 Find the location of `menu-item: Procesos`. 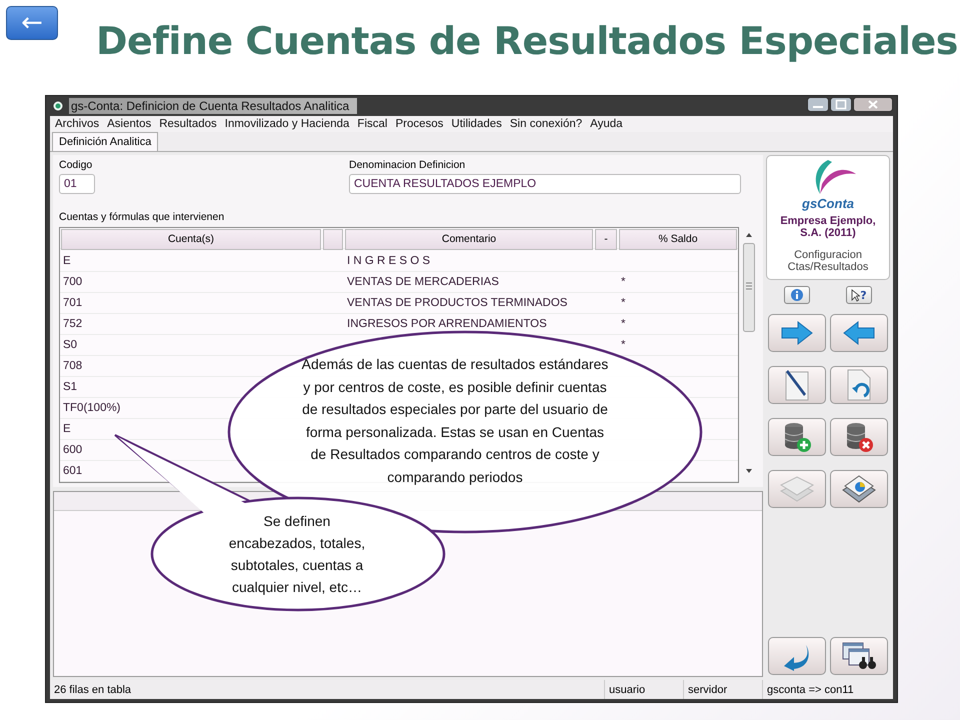

menu-item: Procesos is located at coordinates (419, 124).